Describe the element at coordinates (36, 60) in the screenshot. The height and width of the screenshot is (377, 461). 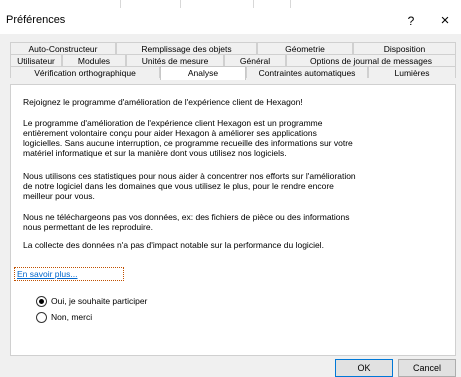
I see `tab-utilisateur: Utilisateur` at that location.